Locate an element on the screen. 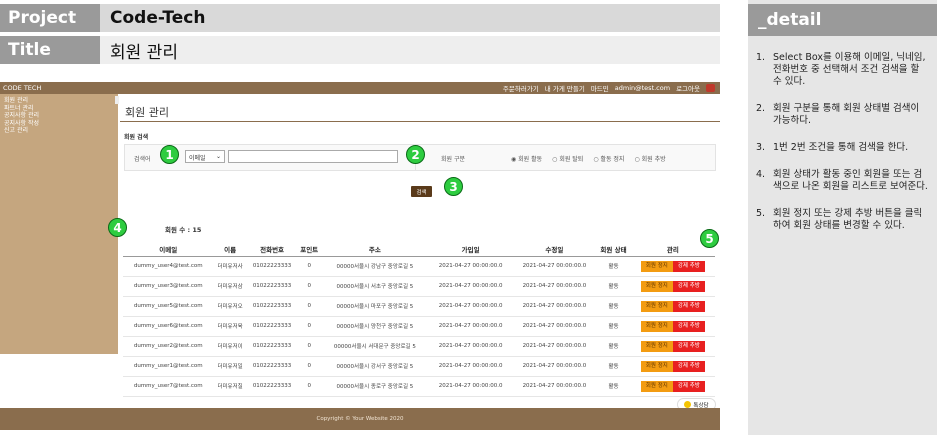  top-link: 마드민 is located at coordinates (600, 88).